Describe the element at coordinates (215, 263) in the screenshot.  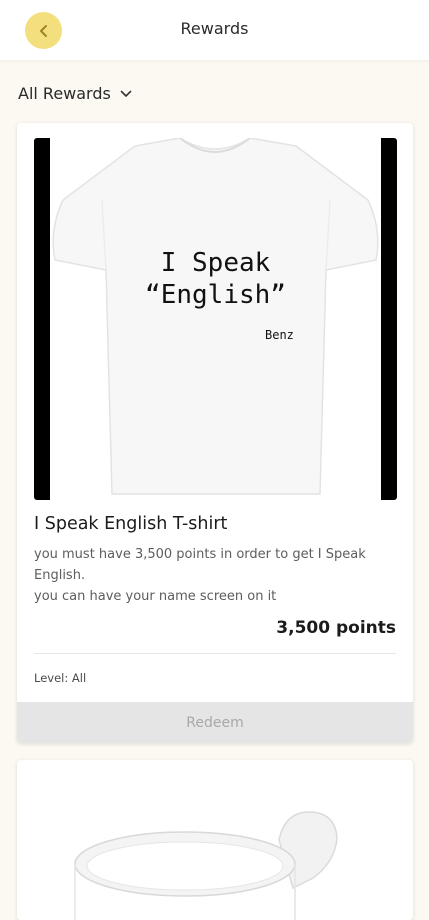
I see `print-line-1: I Speak` at that location.